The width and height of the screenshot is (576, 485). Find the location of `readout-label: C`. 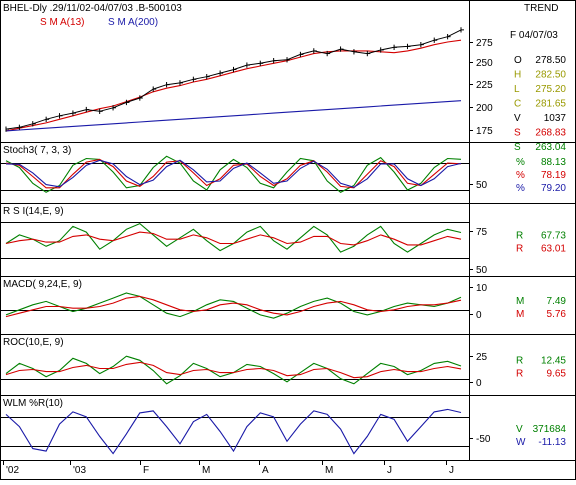

readout-label: C is located at coordinates (517, 104).